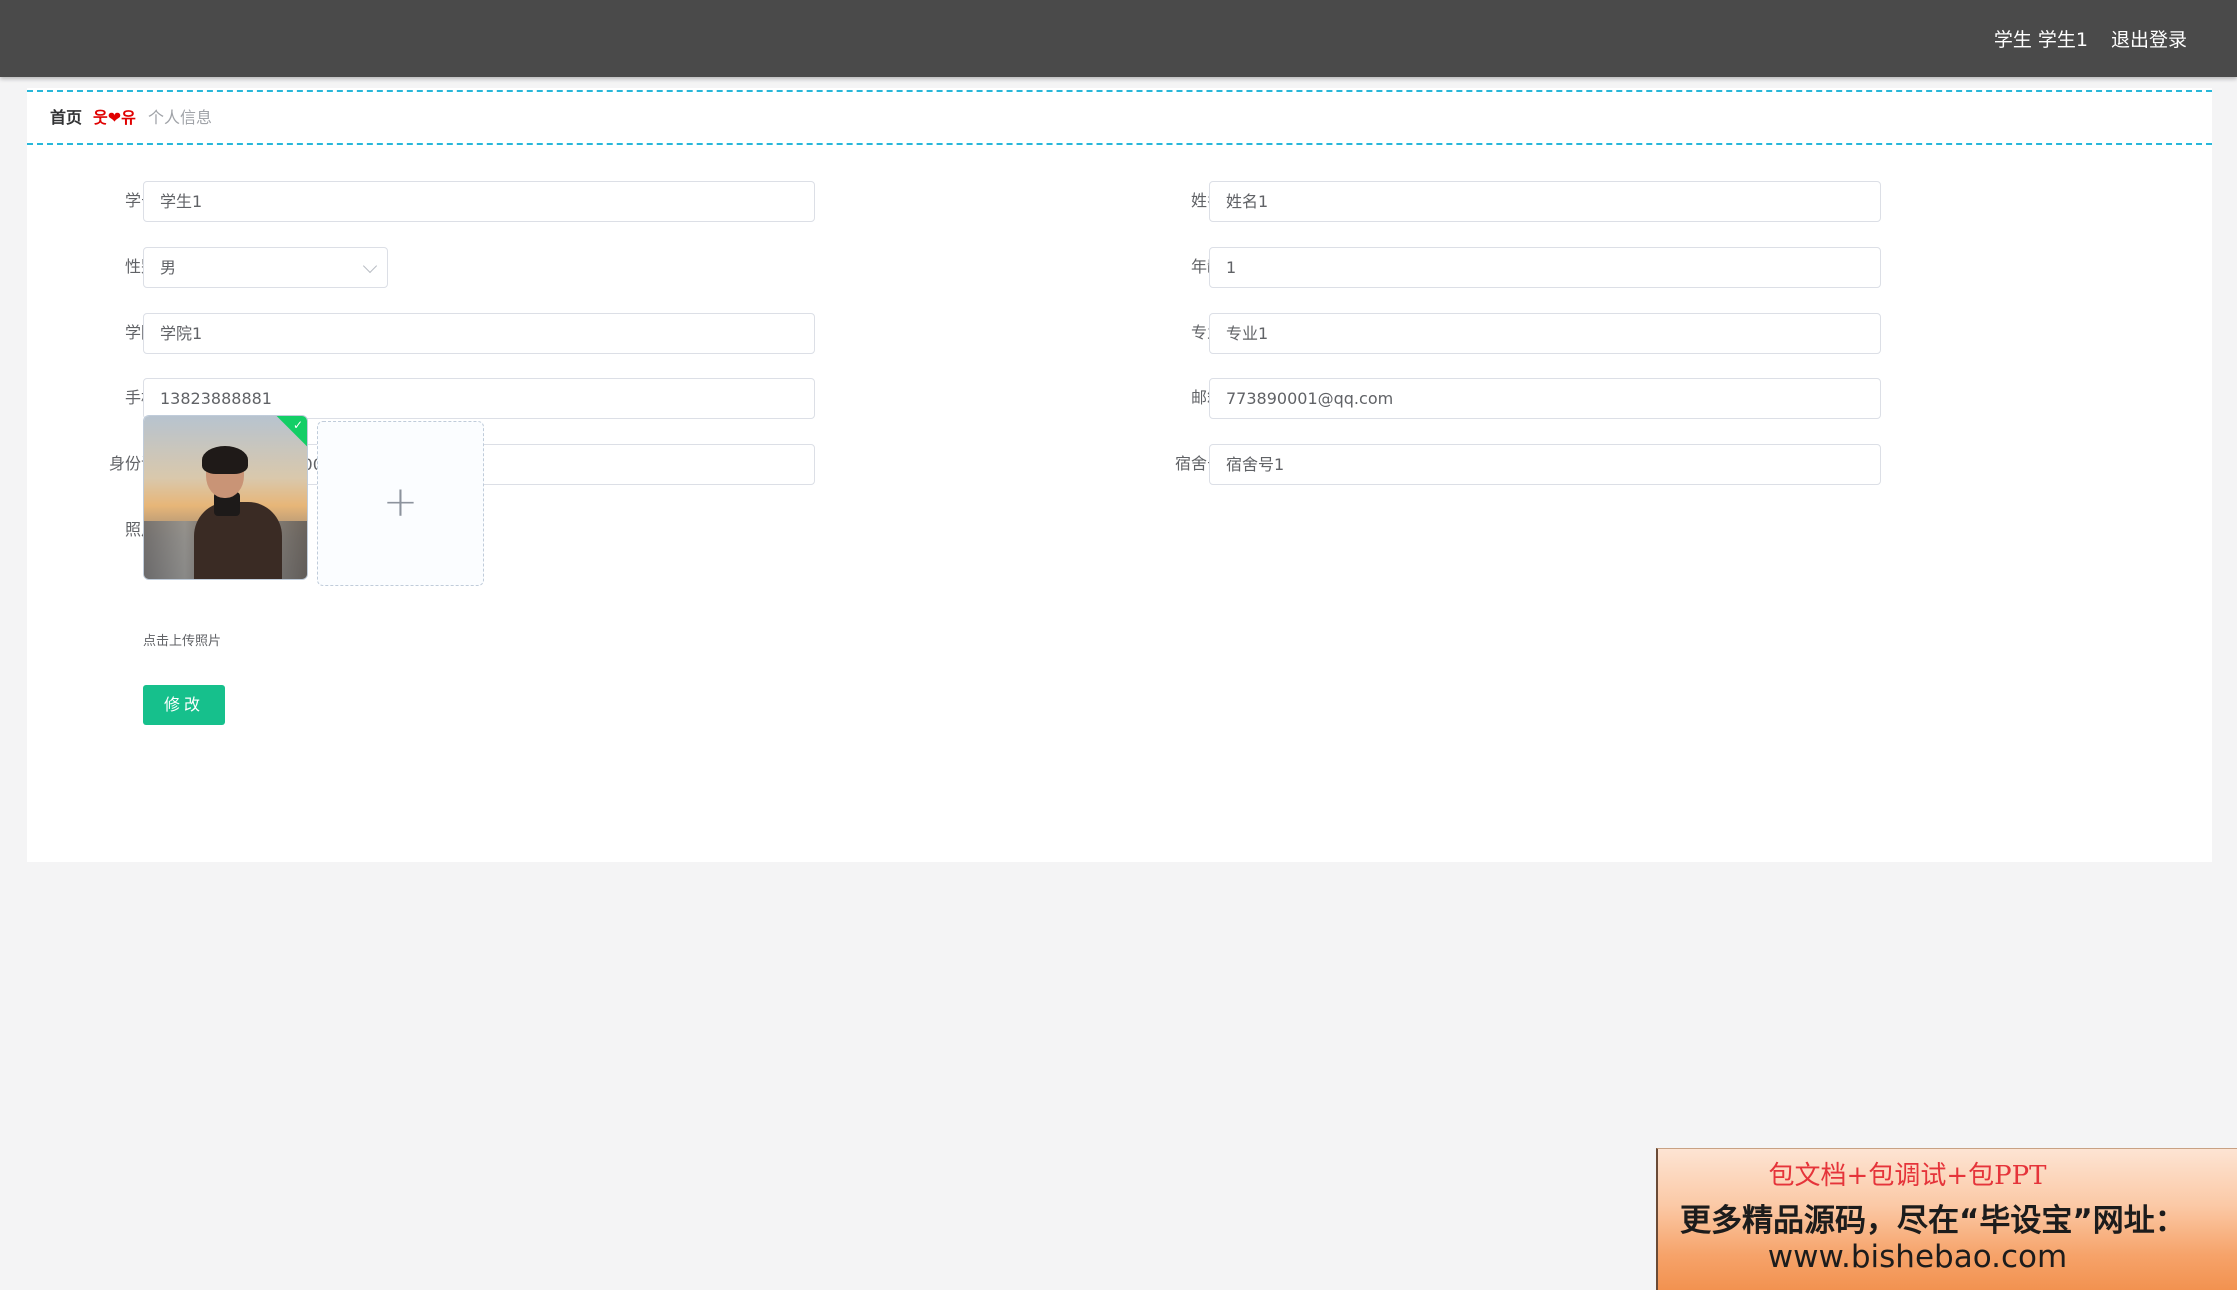 The image size is (2237, 1290). Describe the element at coordinates (66, 118) in the screenshot. I see `breadcrumb-home: 首页` at that location.